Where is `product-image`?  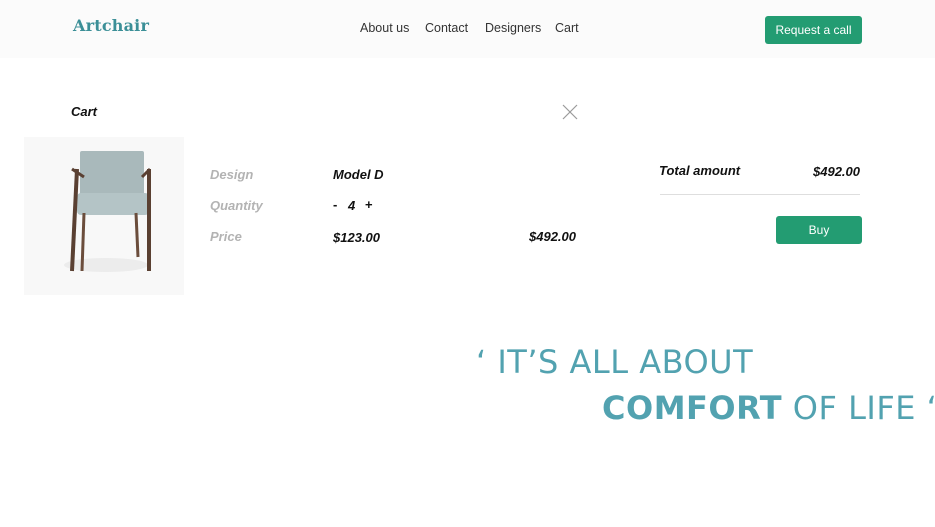 product-image is located at coordinates (104, 216).